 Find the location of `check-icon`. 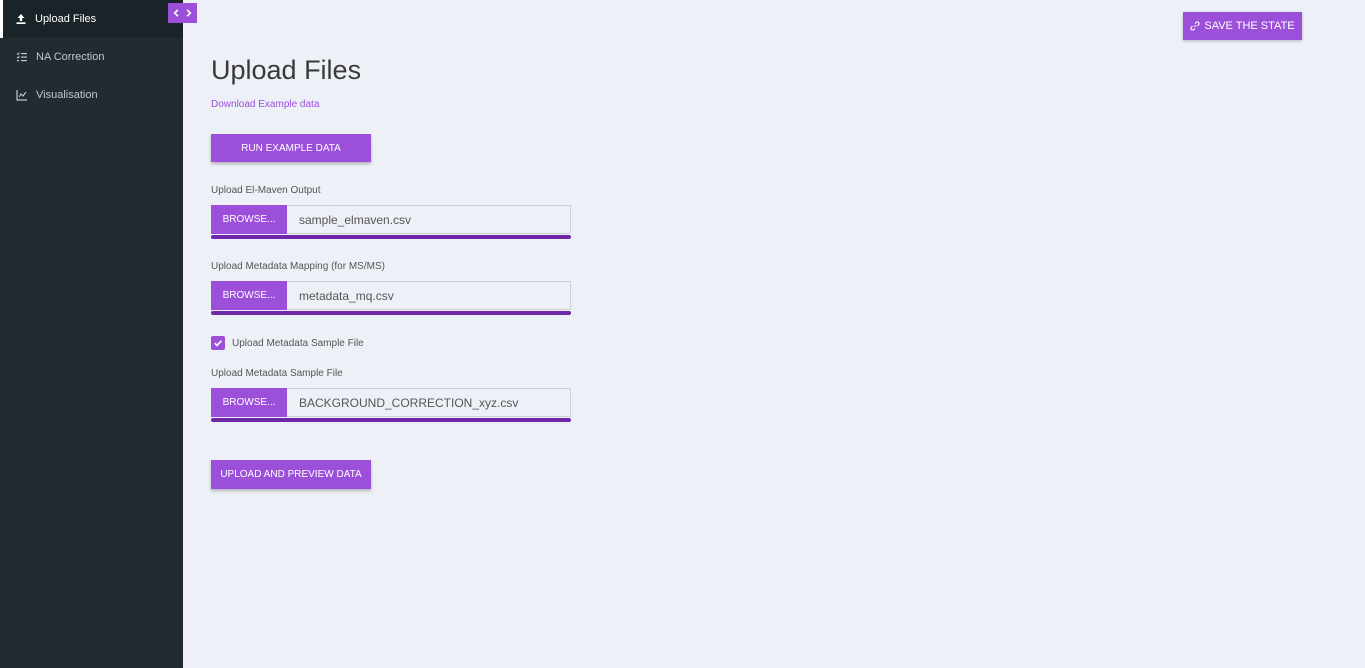

check-icon is located at coordinates (218, 343).